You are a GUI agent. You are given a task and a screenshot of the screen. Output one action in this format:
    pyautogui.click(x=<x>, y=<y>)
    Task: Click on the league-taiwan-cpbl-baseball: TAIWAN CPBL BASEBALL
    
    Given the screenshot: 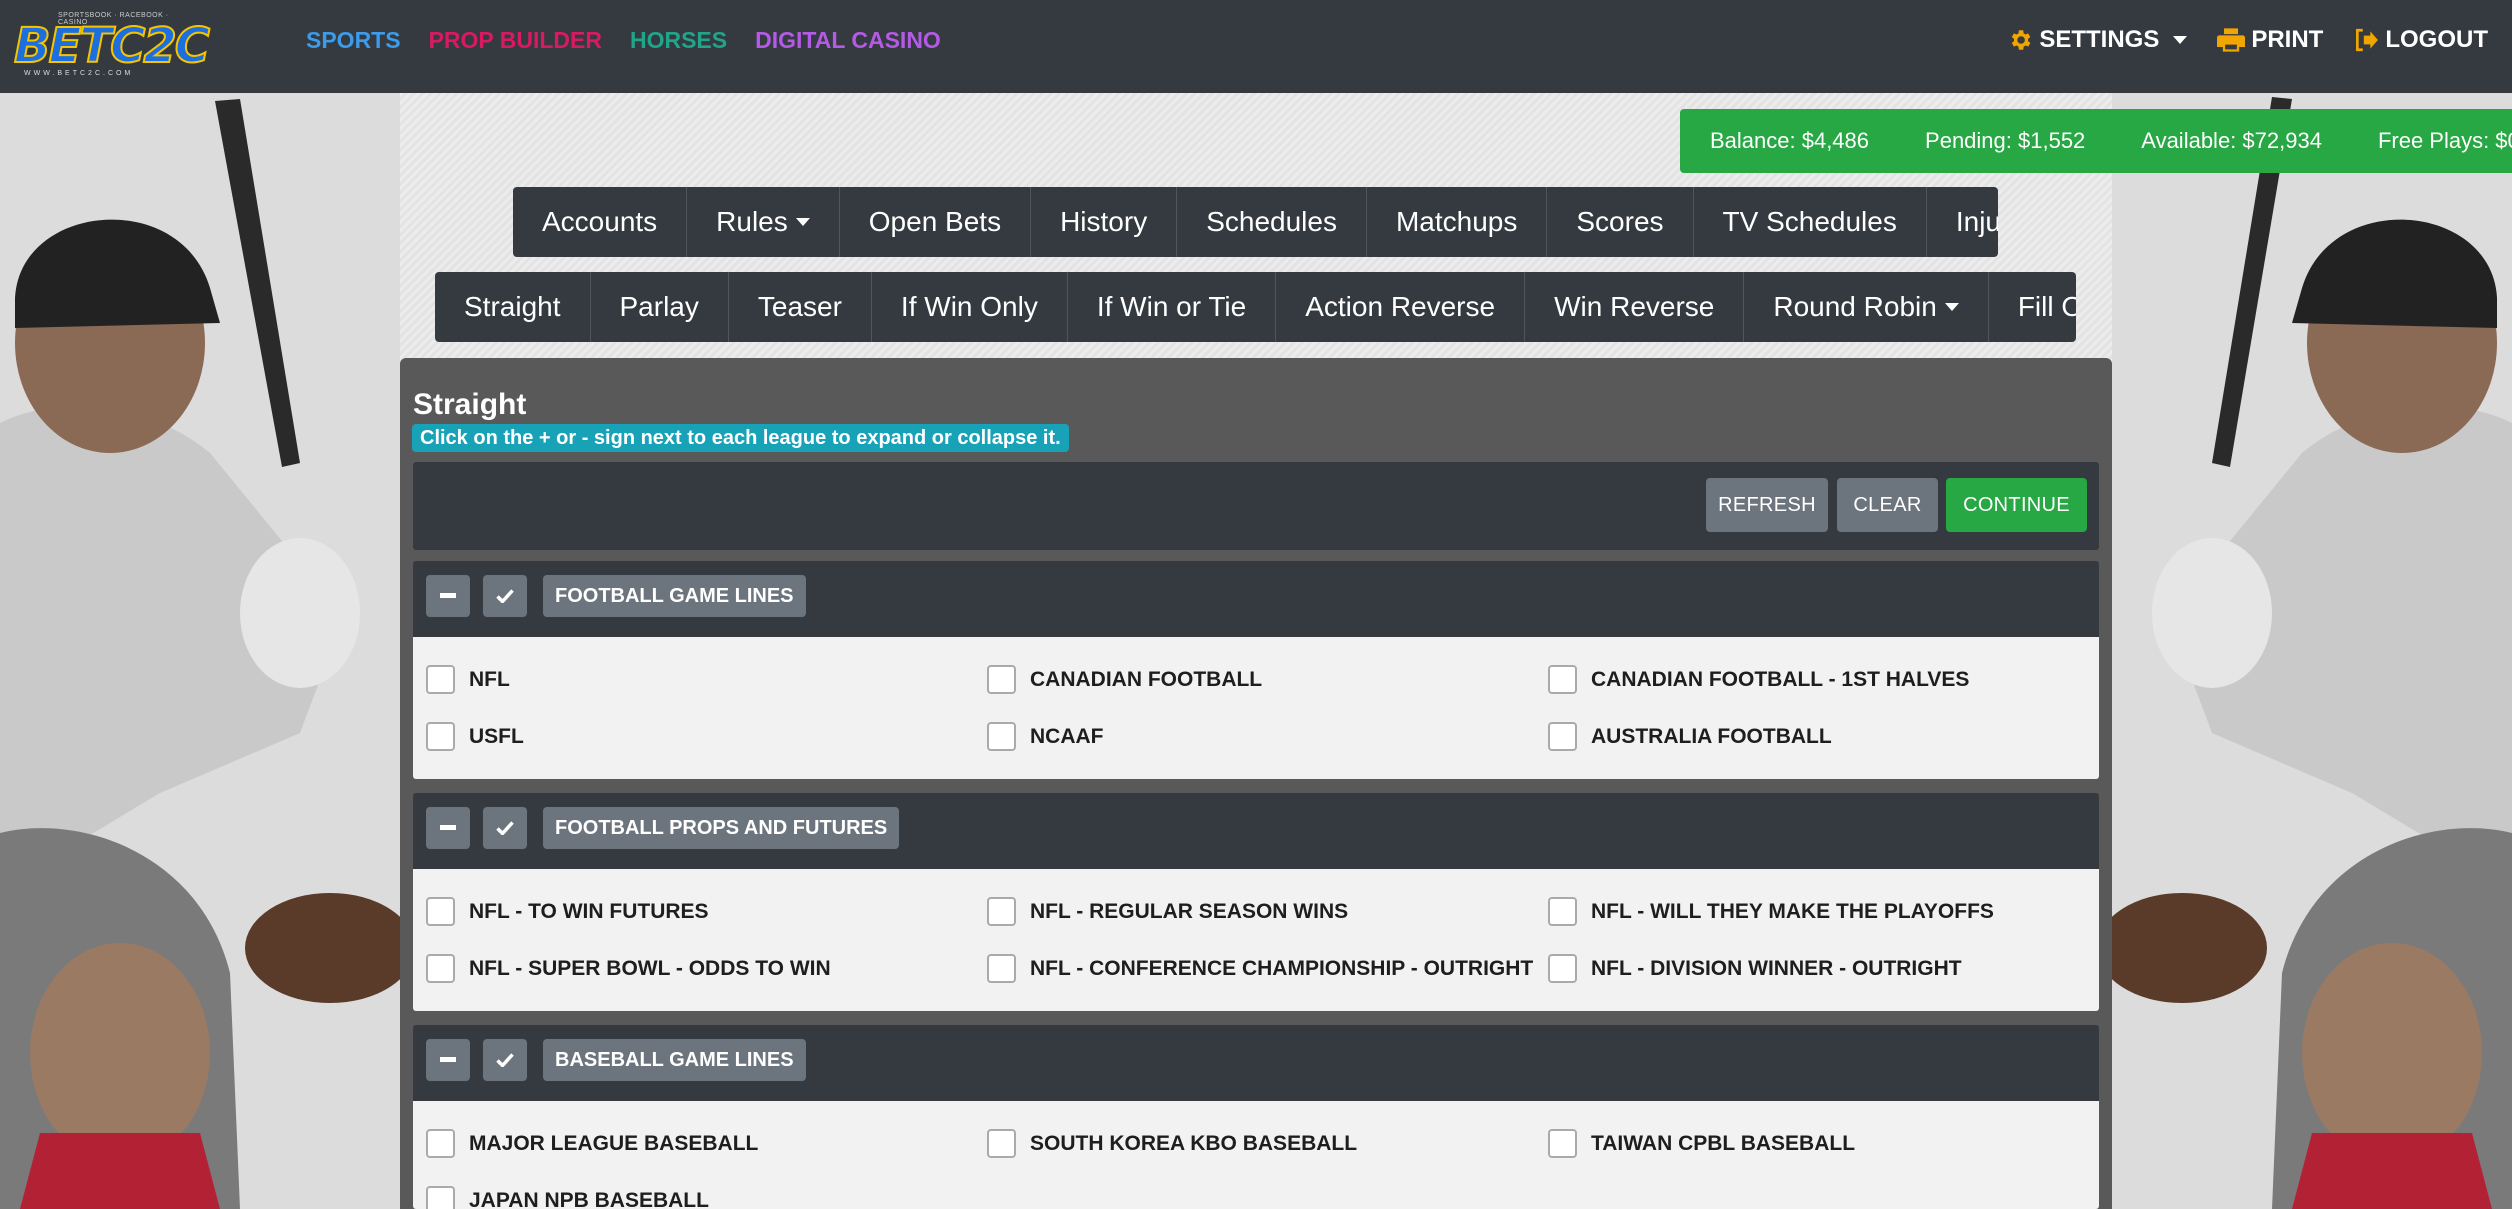 What is the action you would take?
    pyautogui.click(x=1701, y=1143)
    